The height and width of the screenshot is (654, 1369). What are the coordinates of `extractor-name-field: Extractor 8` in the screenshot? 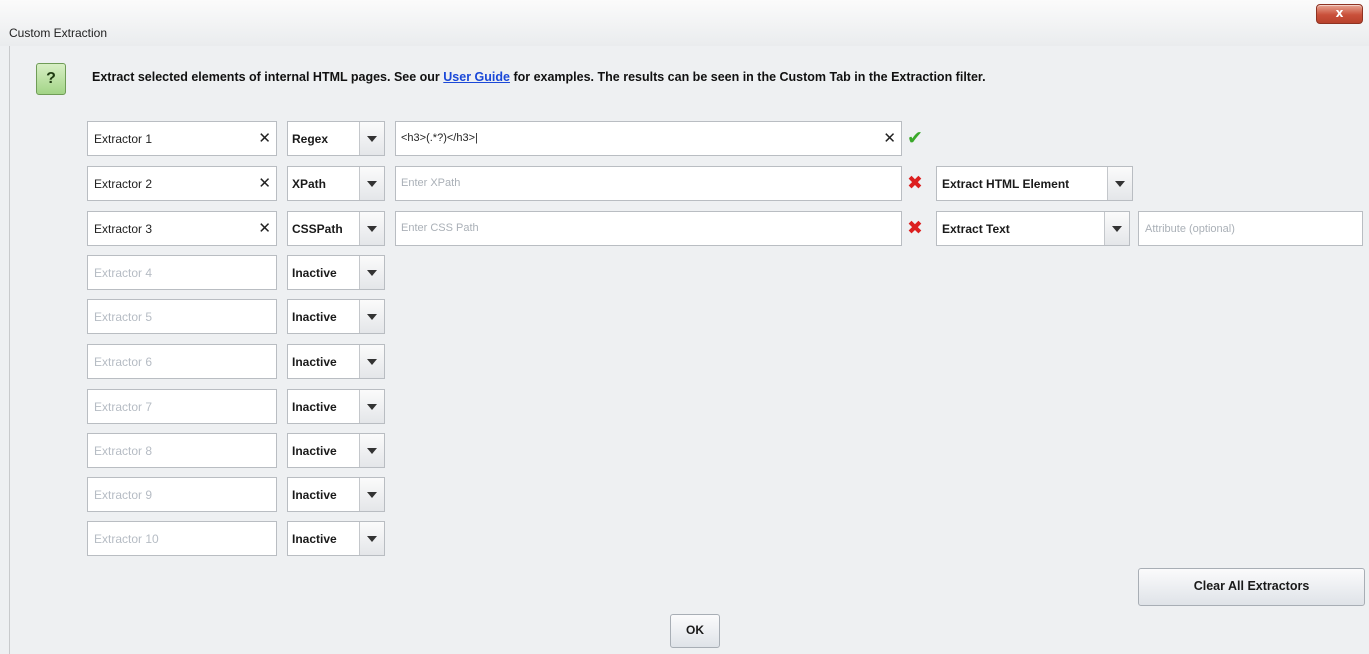 It's located at (182, 450).